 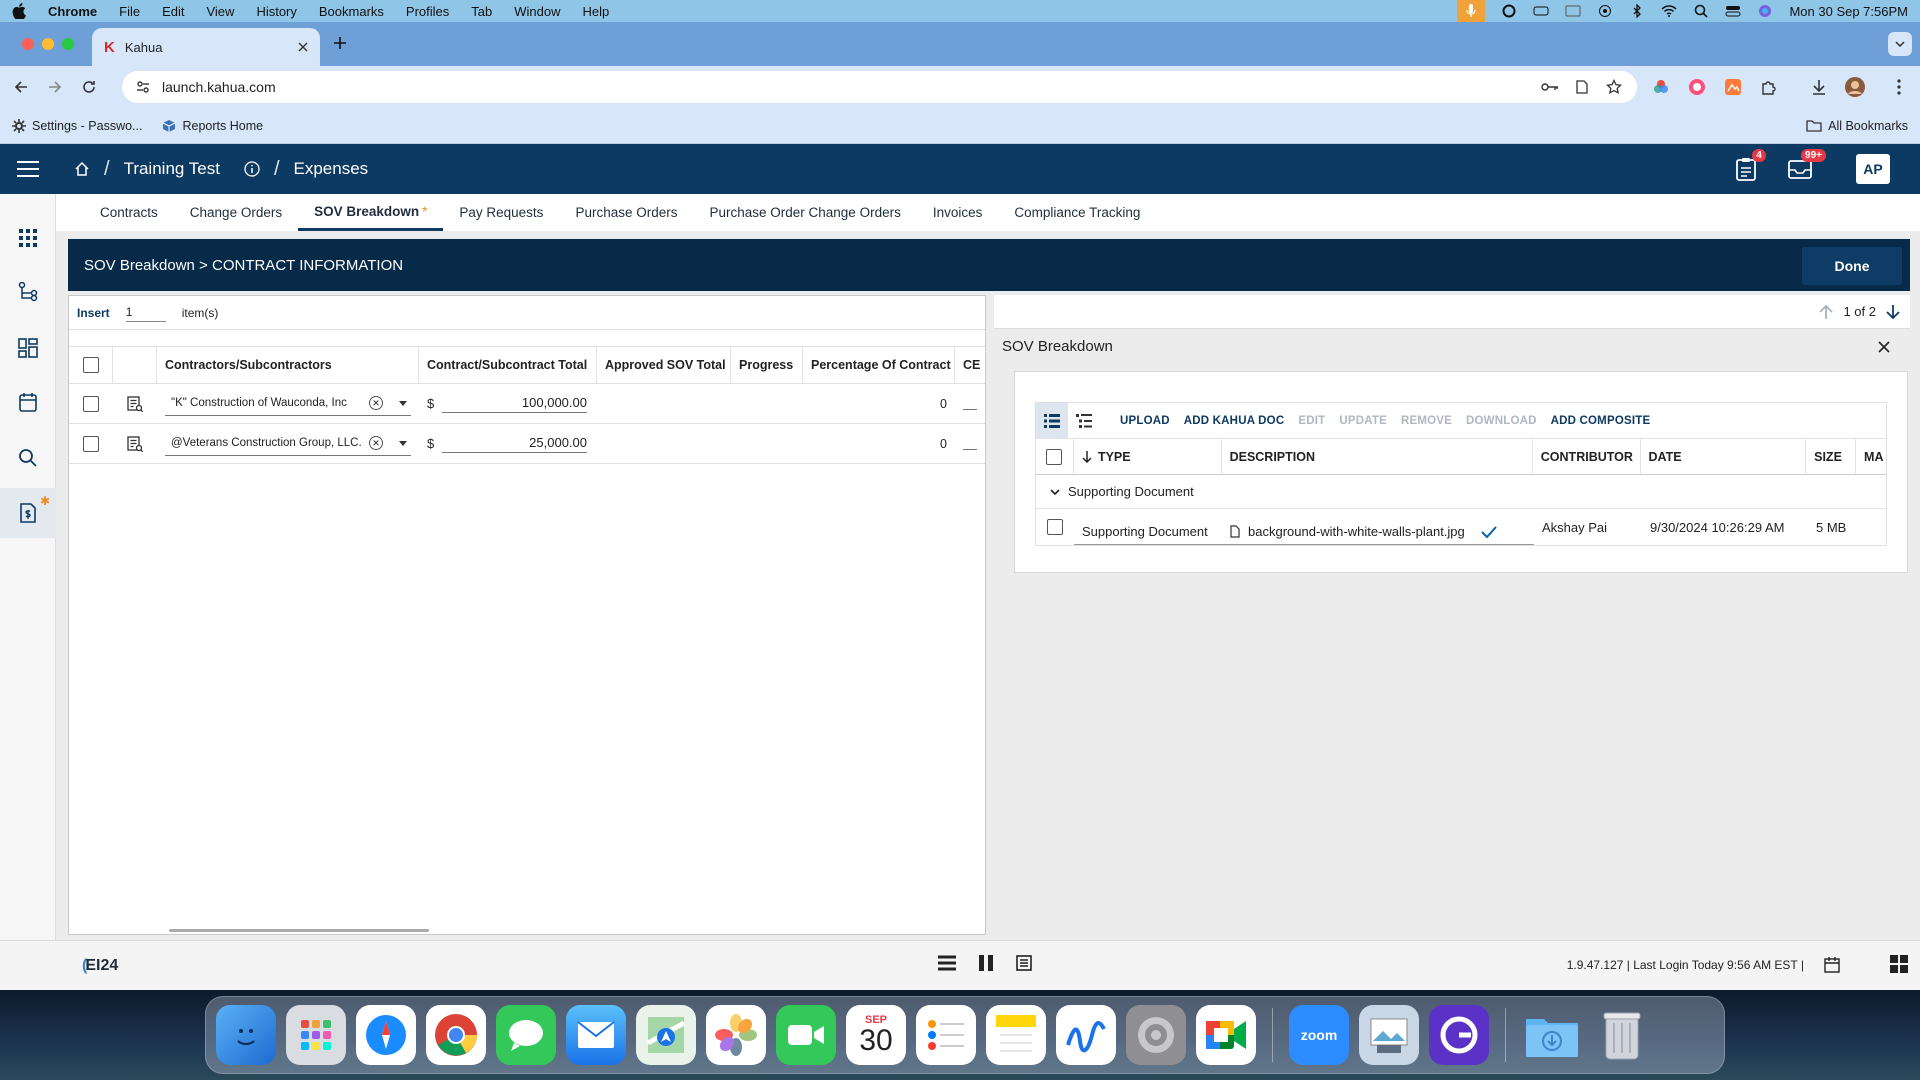 I want to click on minimize-window-button, so click(x=48, y=44).